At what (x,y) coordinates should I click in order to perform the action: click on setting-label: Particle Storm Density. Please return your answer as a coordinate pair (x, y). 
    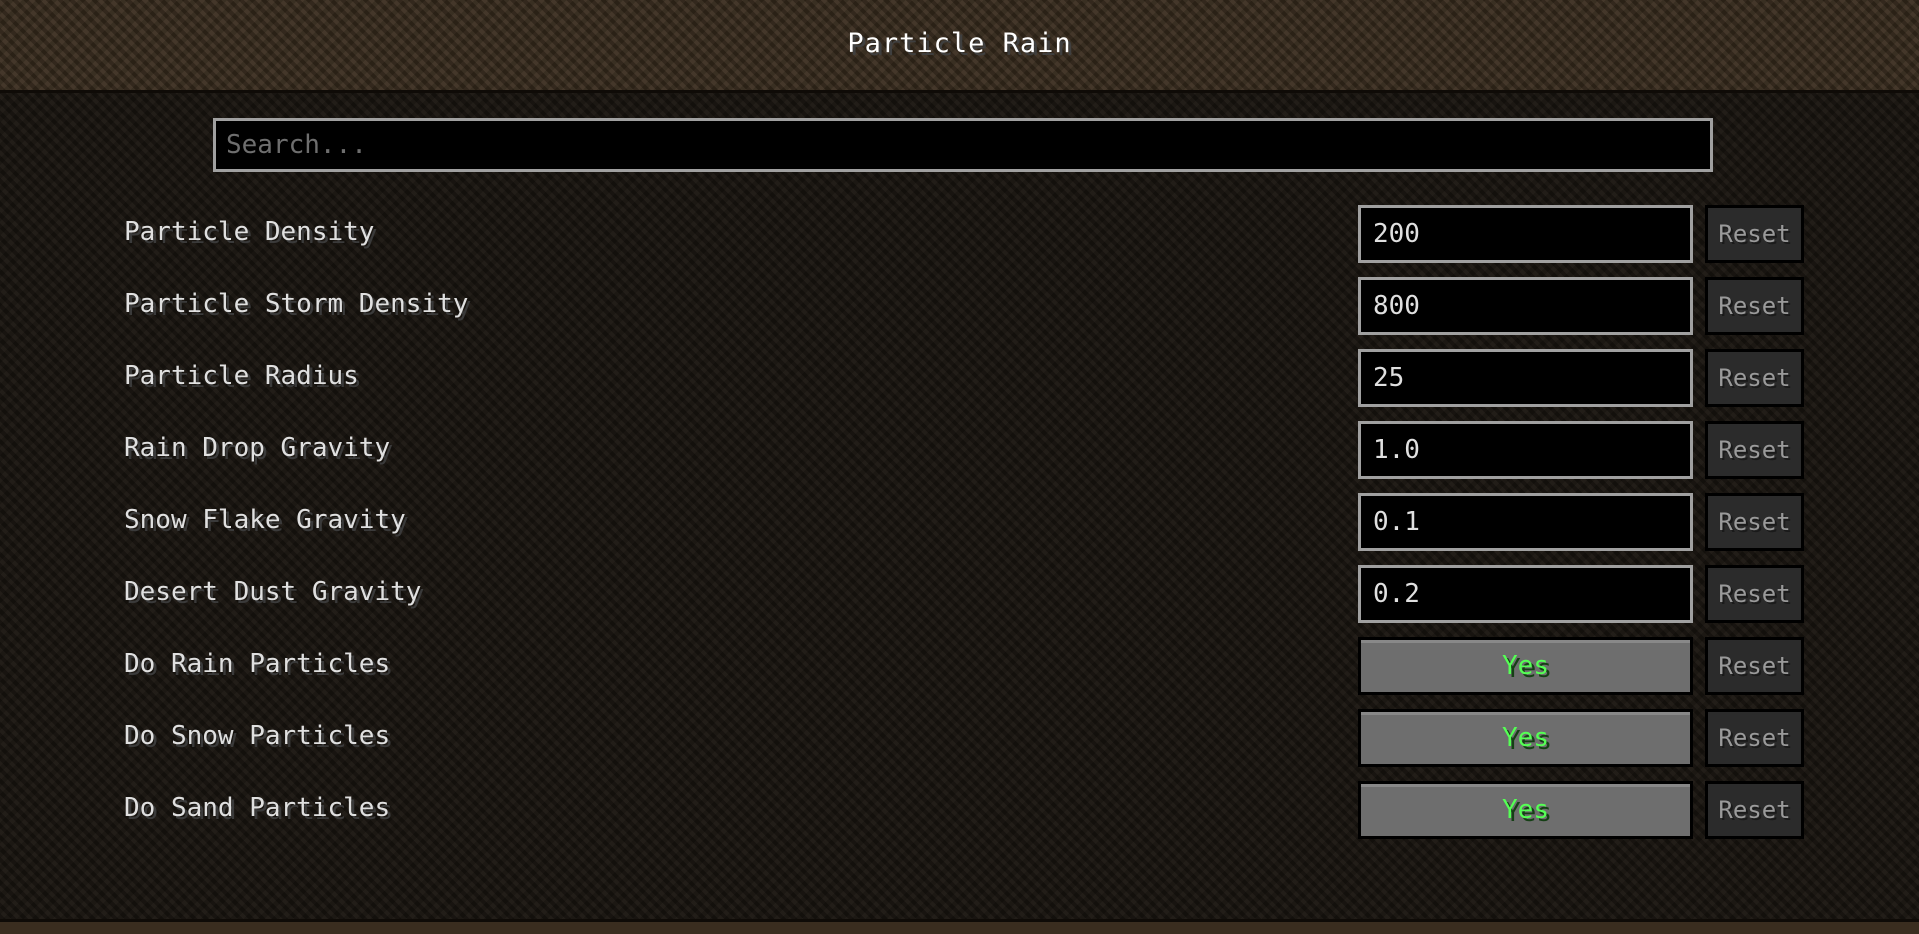
    Looking at the image, I should click on (296, 304).